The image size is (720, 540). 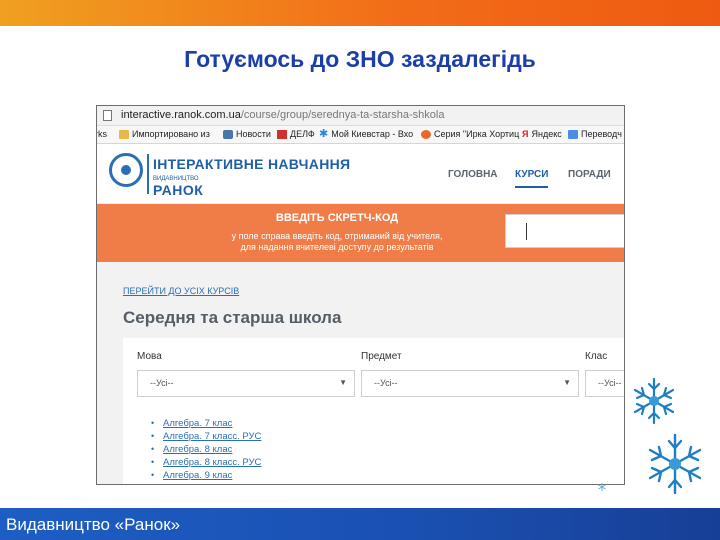 What do you see at coordinates (149, 356) in the screenshot?
I see `filter-language-label: Мова` at bounding box center [149, 356].